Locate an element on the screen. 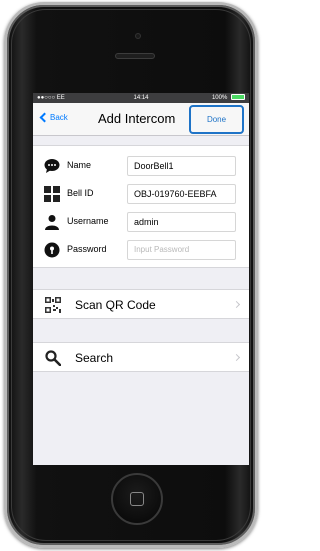 The width and height of the screenshot is (320, 551). home-square-icon is located at coordinates (137, 499).